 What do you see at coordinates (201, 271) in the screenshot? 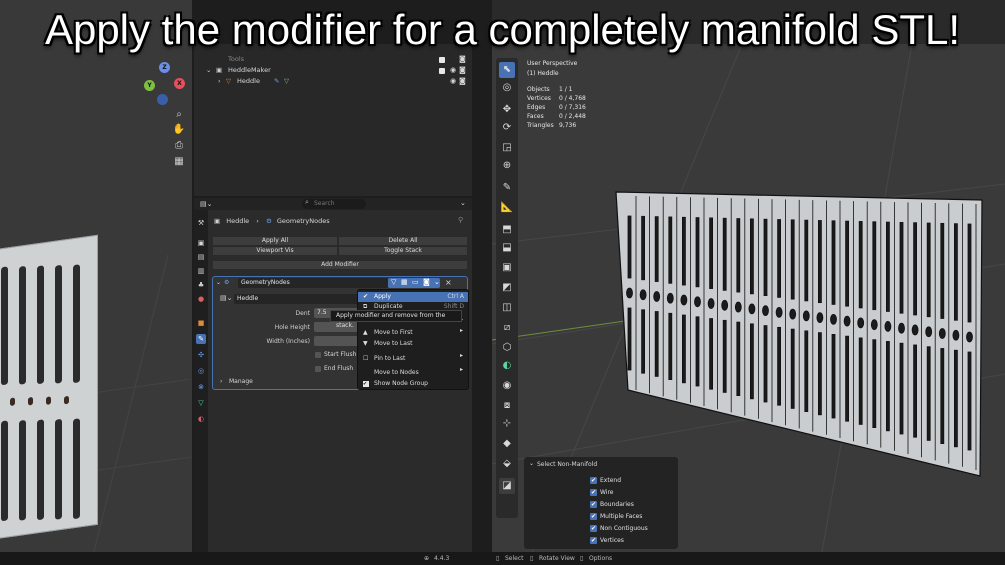
I see `view-layer-tab-icon: ▥` at bounding box center [201, 271].